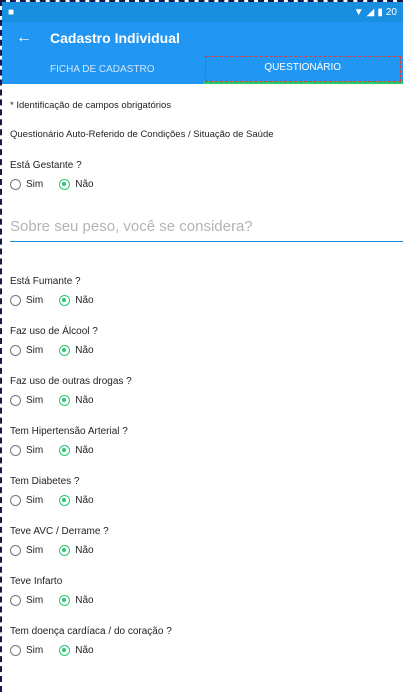  What do you see at coordinates (375, 12) in the screenshot?
I see `status-right: ▼ ◢ ▮ 20` at bounding box center [375, 12].